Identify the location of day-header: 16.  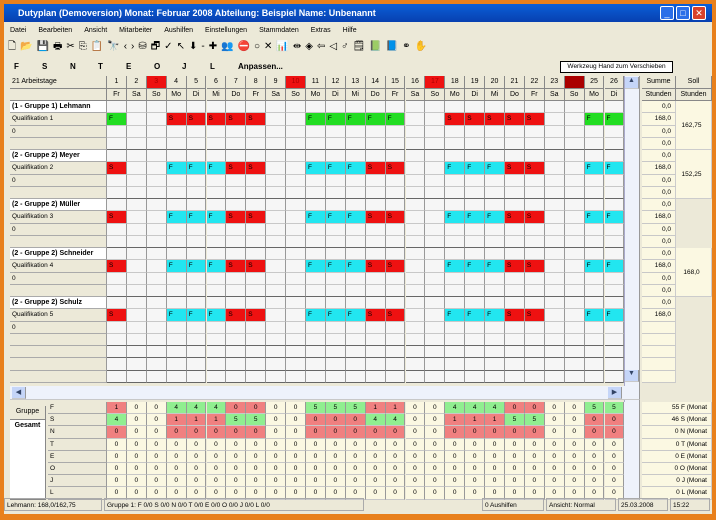
(415, 82).